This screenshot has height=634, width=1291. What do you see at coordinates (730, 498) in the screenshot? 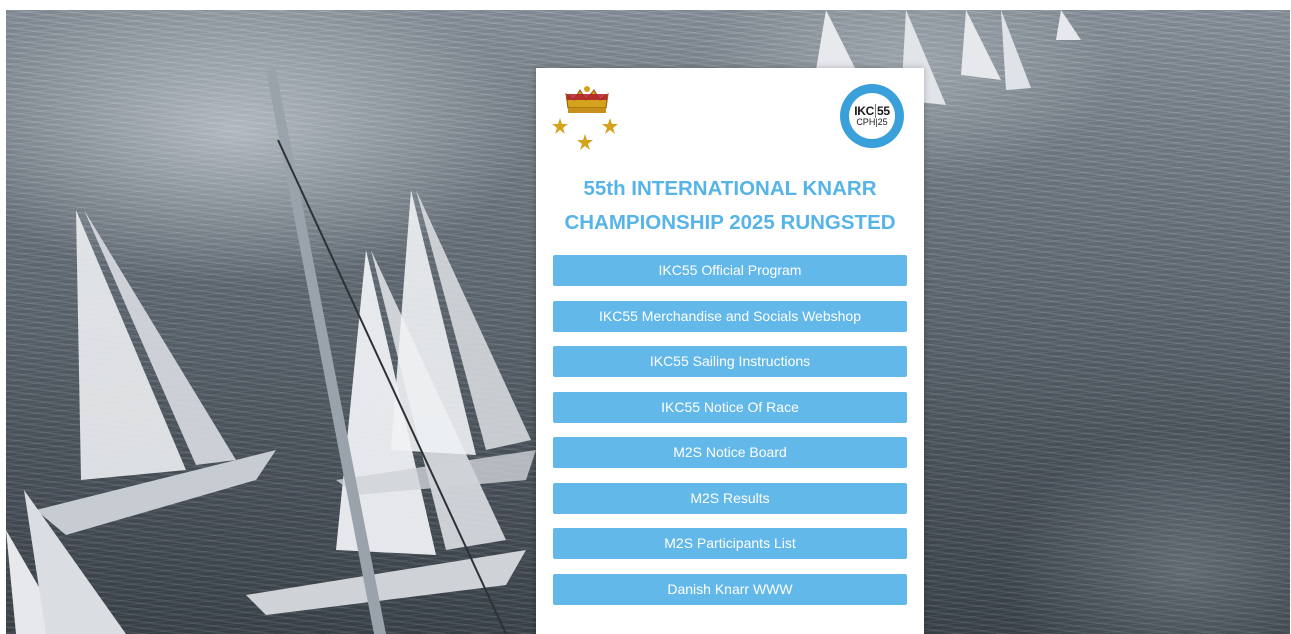
I see `results-button: M2S Results` at bounding box center [730, 498].